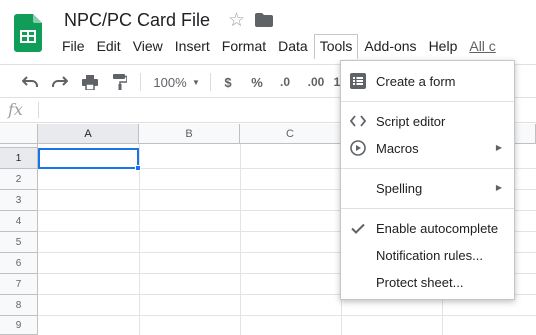 The width and height of the screenshot is (536, 335). I want to click on row-header-8: 8, so click(19, 305).